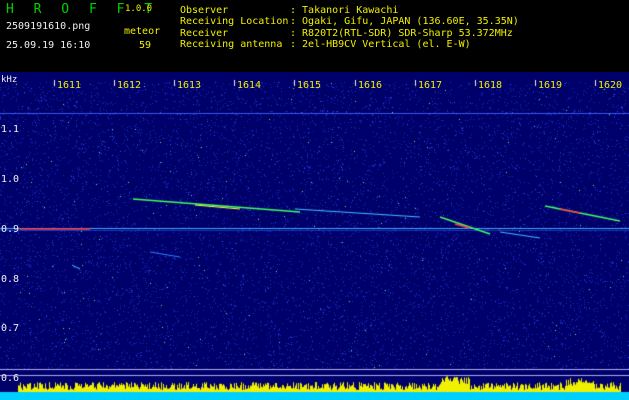  What do you see at coordinates (189, 85) in the screenshot?
I see `time-label: 1613` at bounding box center [189, 85].